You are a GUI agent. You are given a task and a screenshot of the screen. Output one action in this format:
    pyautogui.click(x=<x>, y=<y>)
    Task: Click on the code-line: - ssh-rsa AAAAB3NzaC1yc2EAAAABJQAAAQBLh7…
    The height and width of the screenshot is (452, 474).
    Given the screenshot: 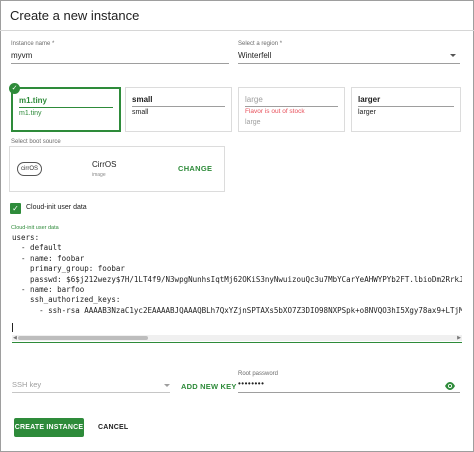 What is the action you would take?
    pyautogui.click(x=237, y=310)
    